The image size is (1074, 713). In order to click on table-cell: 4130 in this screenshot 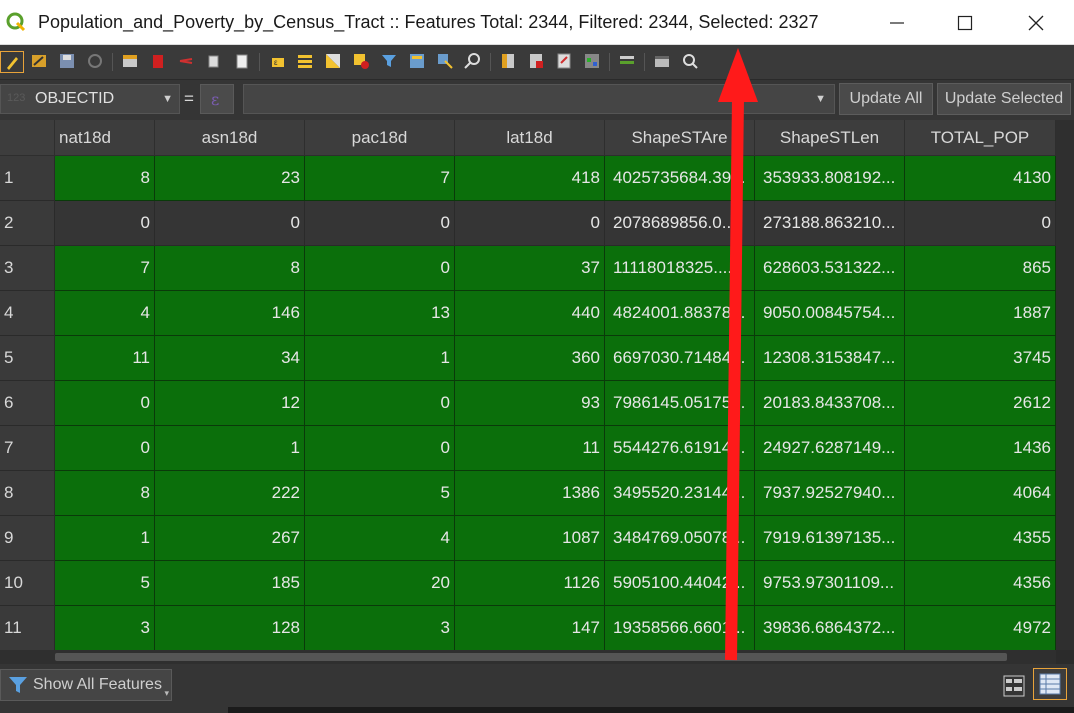, I will do `click(980, 178)`.